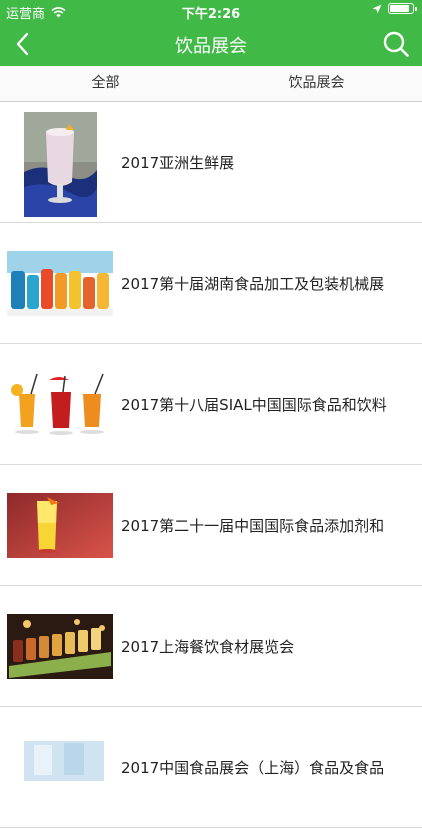 This screenshot has width=422, height=828. What do you see at coordinates (178, 162) in the screenshot?
I see `item-title: 2017亚洲生鲜展` at bounding box center [178, 162].